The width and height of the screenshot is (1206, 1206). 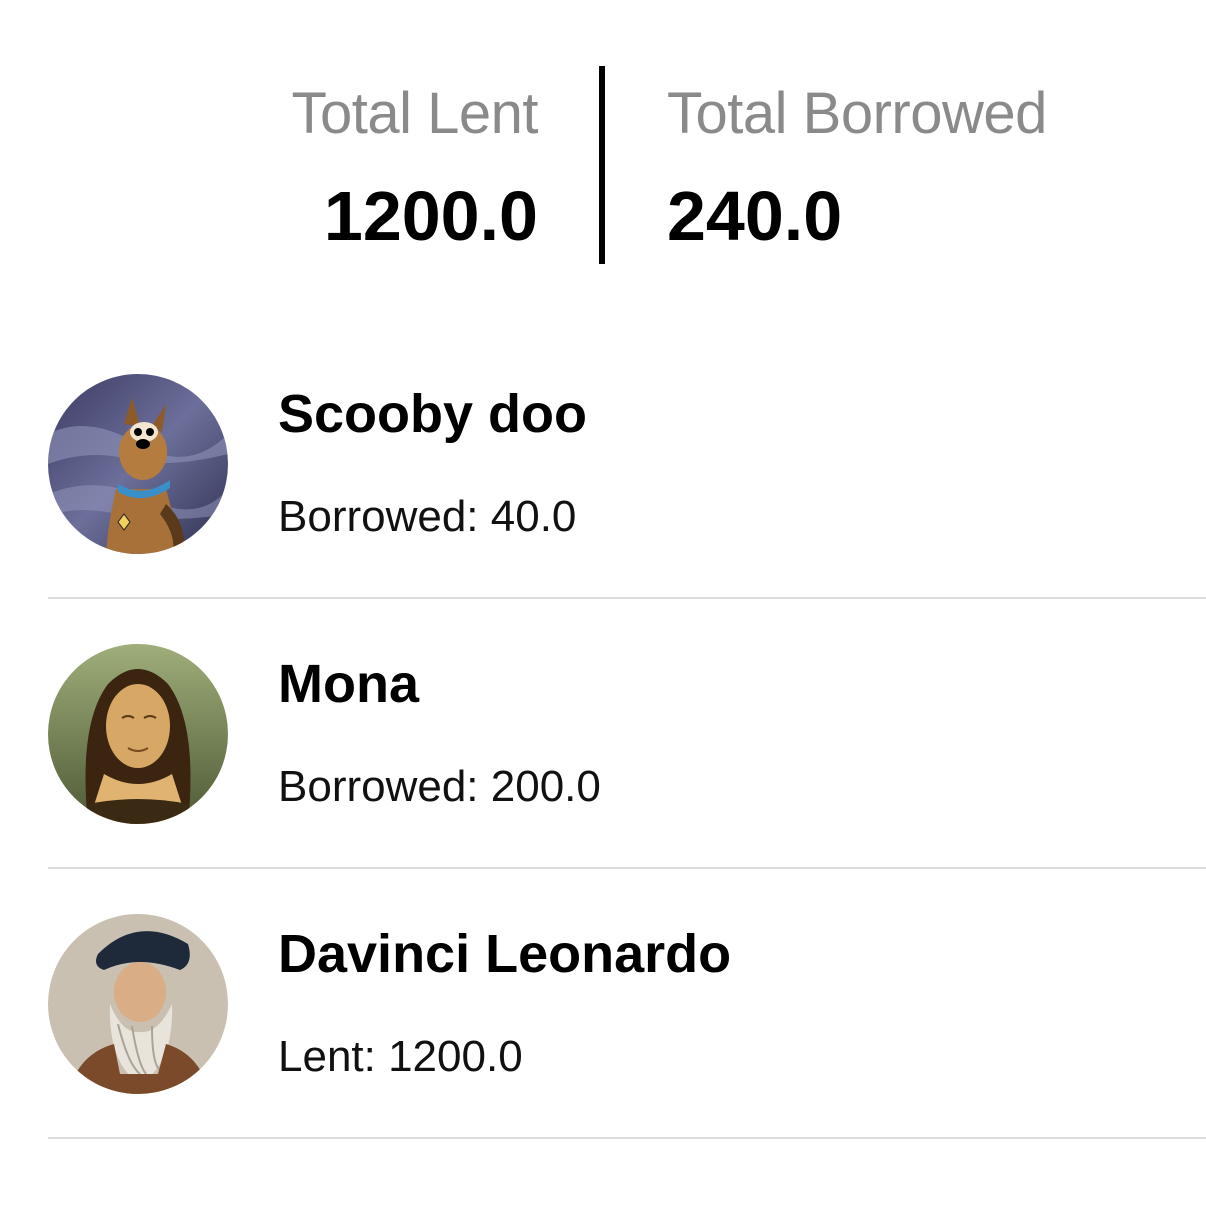 What do you see at coordinates (138, 734) in the screenshot?
I see `mona-lisa-avatar` at bounding box center [138, 734].